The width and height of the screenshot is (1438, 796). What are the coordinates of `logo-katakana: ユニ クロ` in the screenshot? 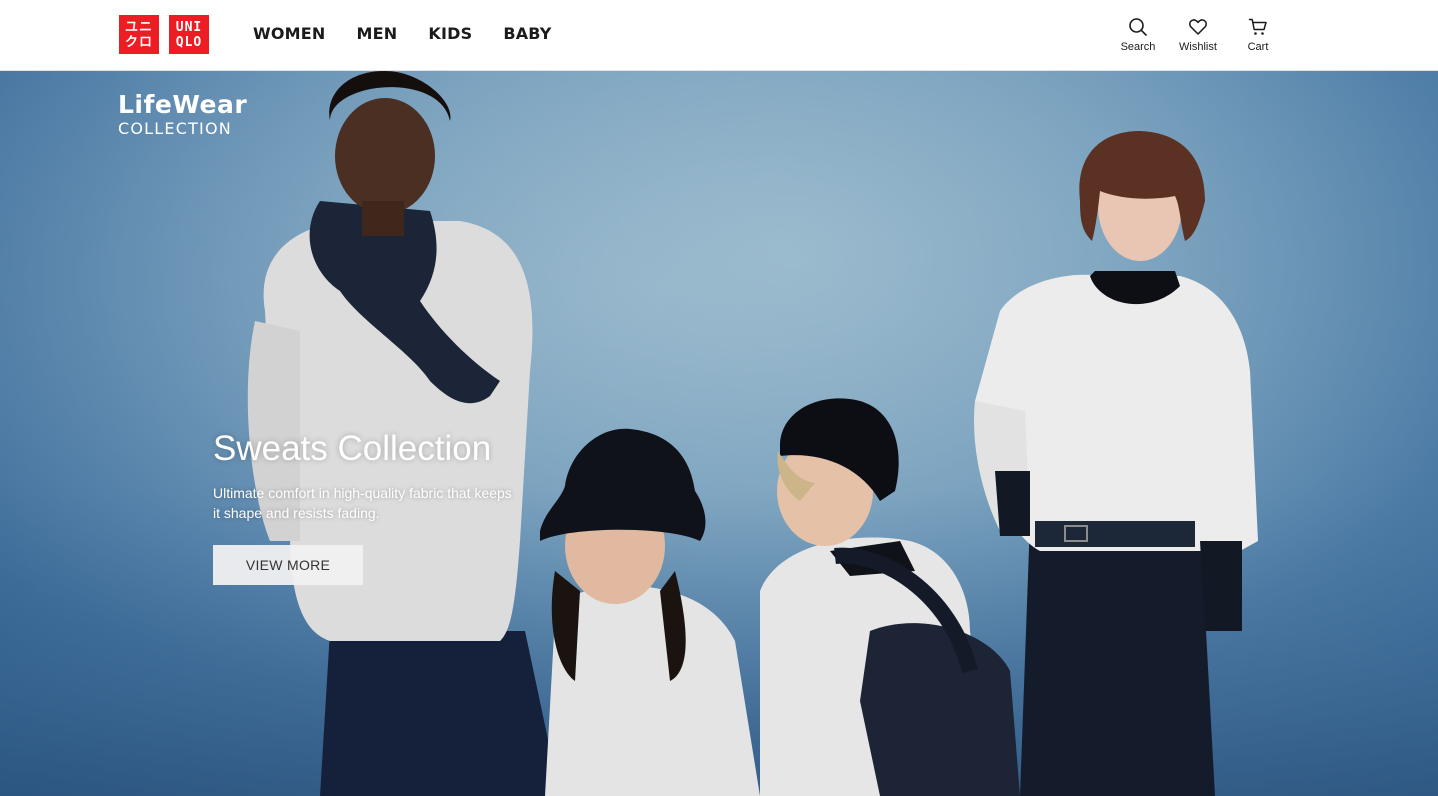 It's located at (139, 34).